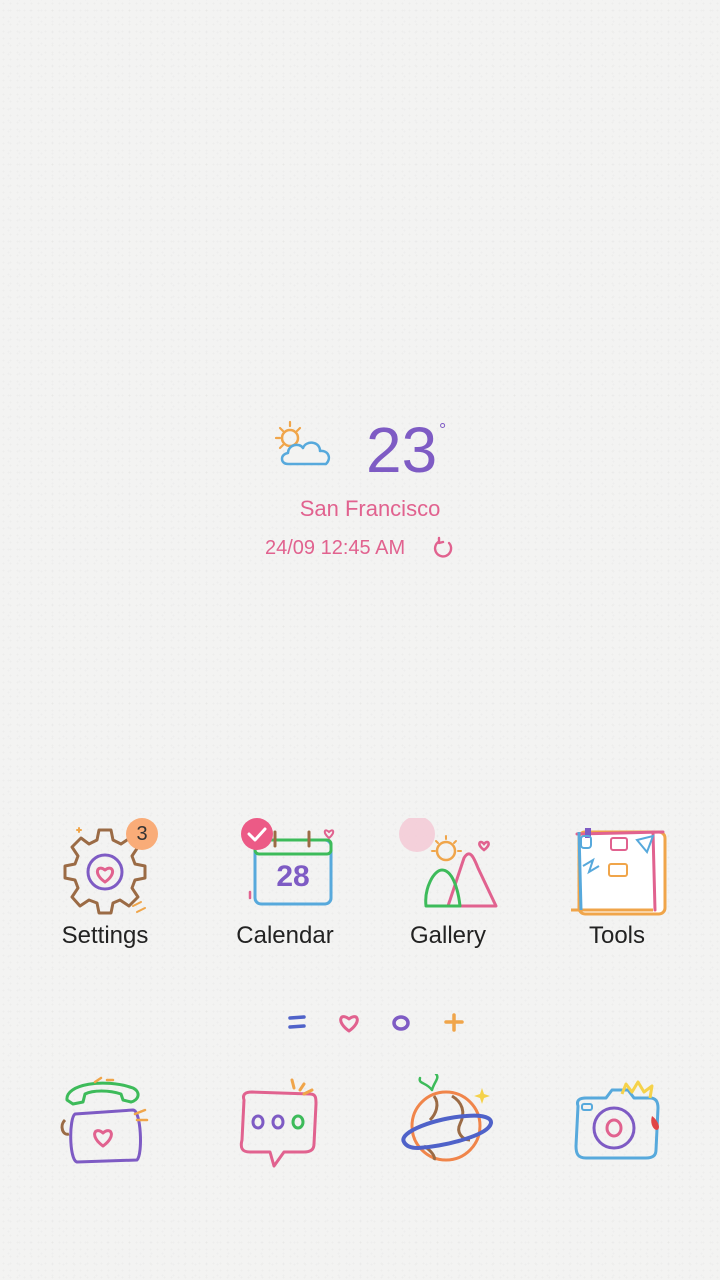 The image size is (720, 1280). Describe the element at coordinates (142, 834) in the screenshot. I see `notification-badge: 3` at that location.